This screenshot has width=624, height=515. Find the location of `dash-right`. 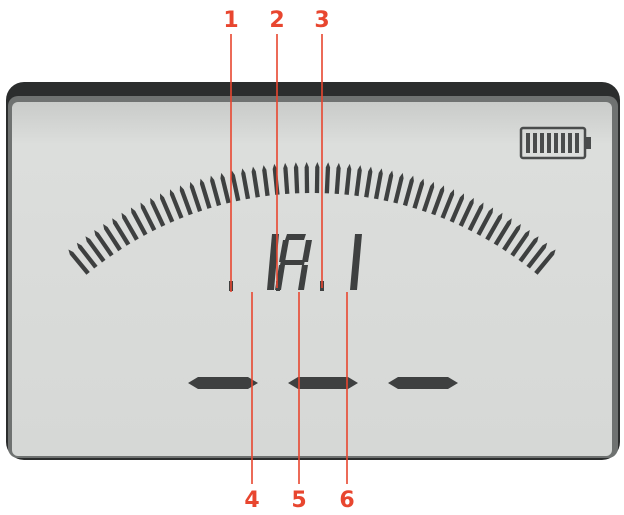

dash-right is located at coordinates (423, 383).